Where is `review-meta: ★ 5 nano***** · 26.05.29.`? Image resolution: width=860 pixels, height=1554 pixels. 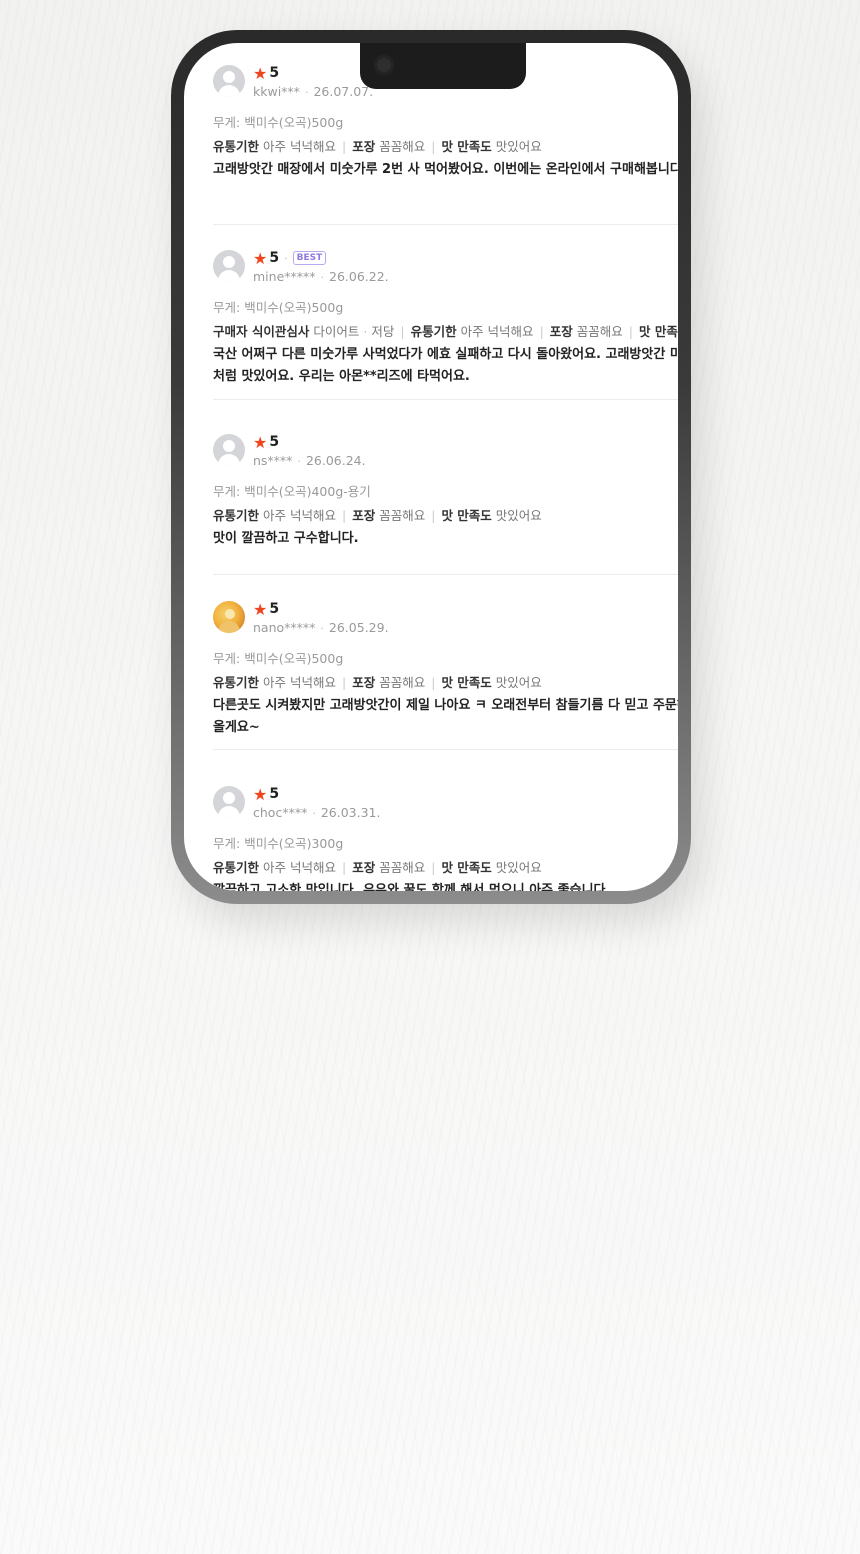
review-meta: ★ 5 nano***** · 26.05.29. is located at coordinates (321, 618).